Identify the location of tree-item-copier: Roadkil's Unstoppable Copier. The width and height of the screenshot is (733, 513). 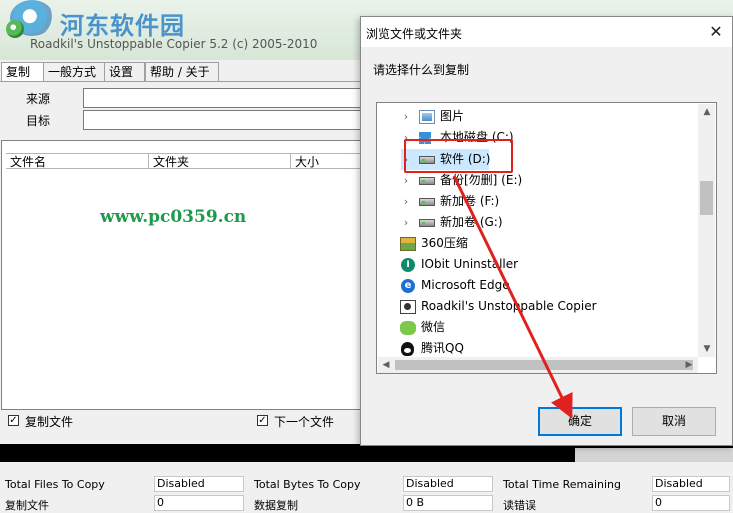
(537, 306).